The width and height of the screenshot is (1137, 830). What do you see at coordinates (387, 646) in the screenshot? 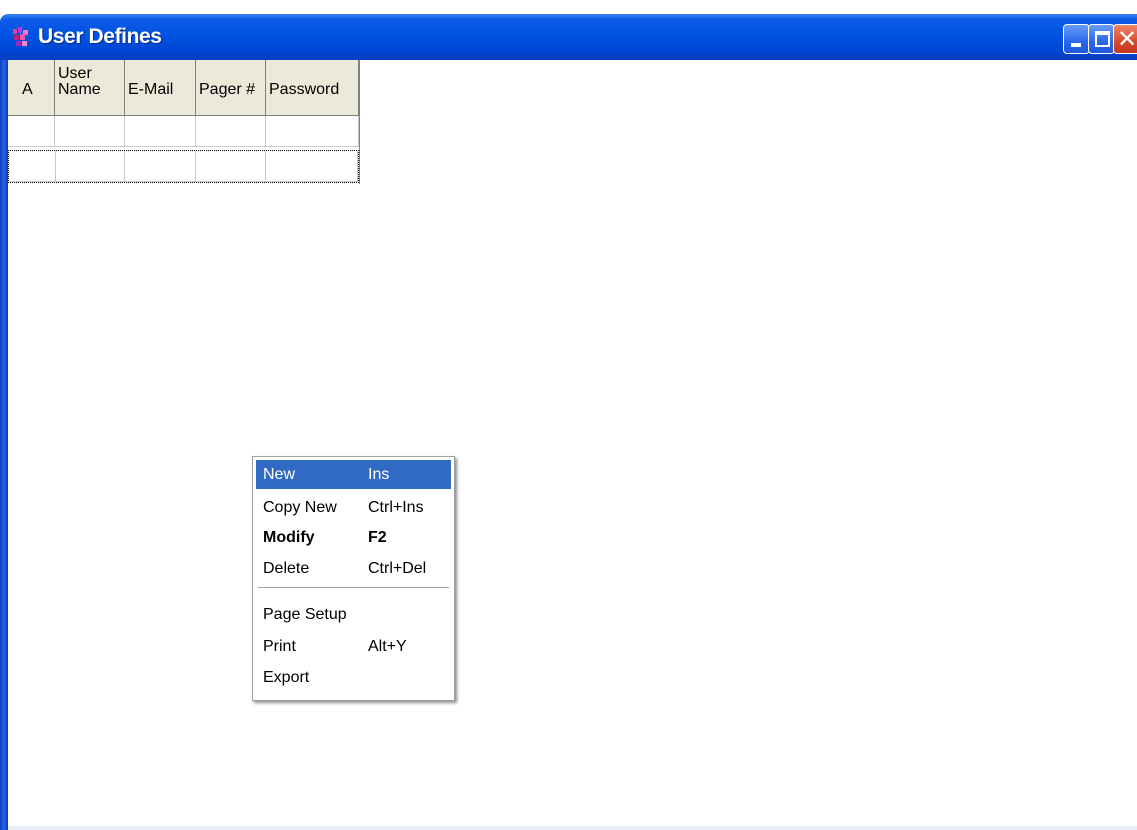
I see `menu-item-shortcut: Alt+Y` at bounding box center [387, 646].